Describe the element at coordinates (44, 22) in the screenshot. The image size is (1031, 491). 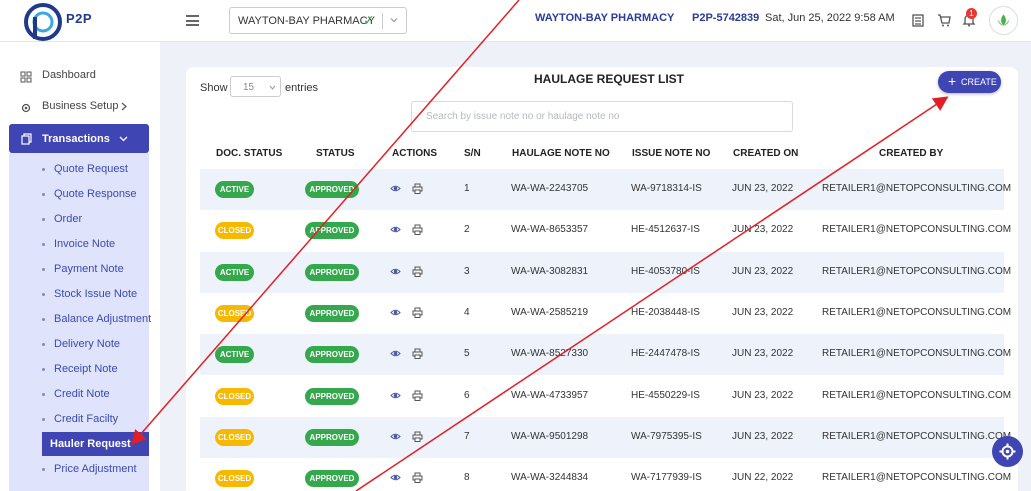
I see `logo-icon` at that location.